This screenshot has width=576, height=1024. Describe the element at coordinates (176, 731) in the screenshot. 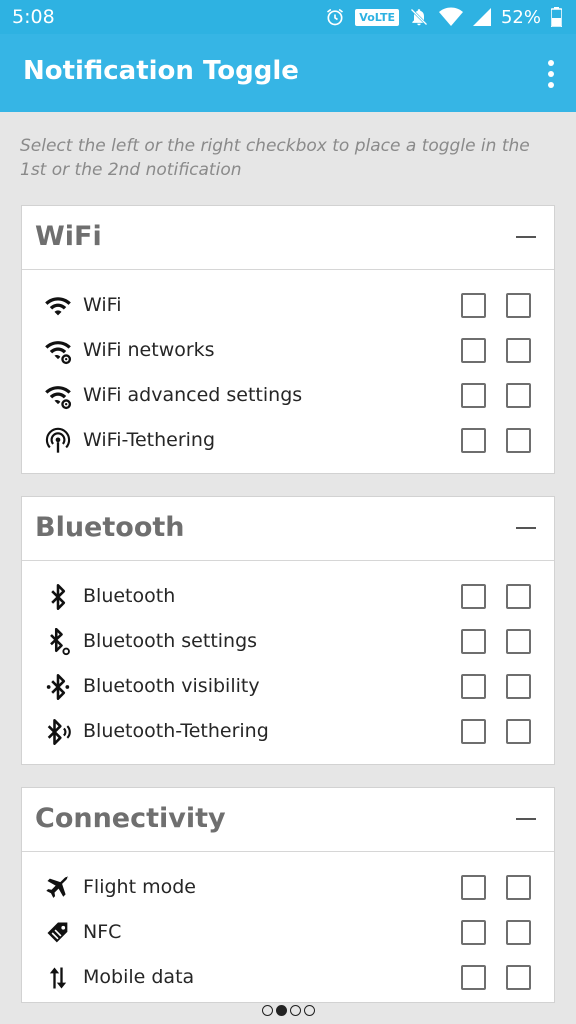

I see `toggle-label: Bluetooth-Tethering` at that location.